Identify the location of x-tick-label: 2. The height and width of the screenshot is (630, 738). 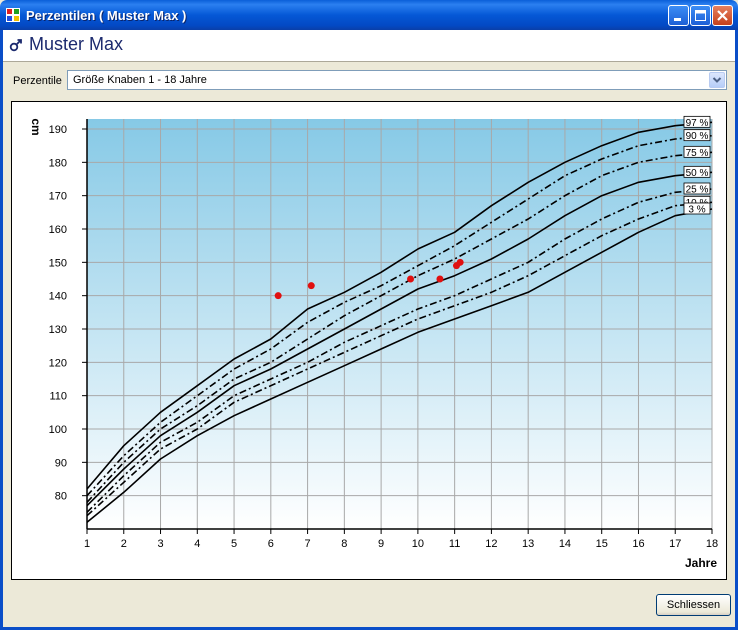
(124, 544).